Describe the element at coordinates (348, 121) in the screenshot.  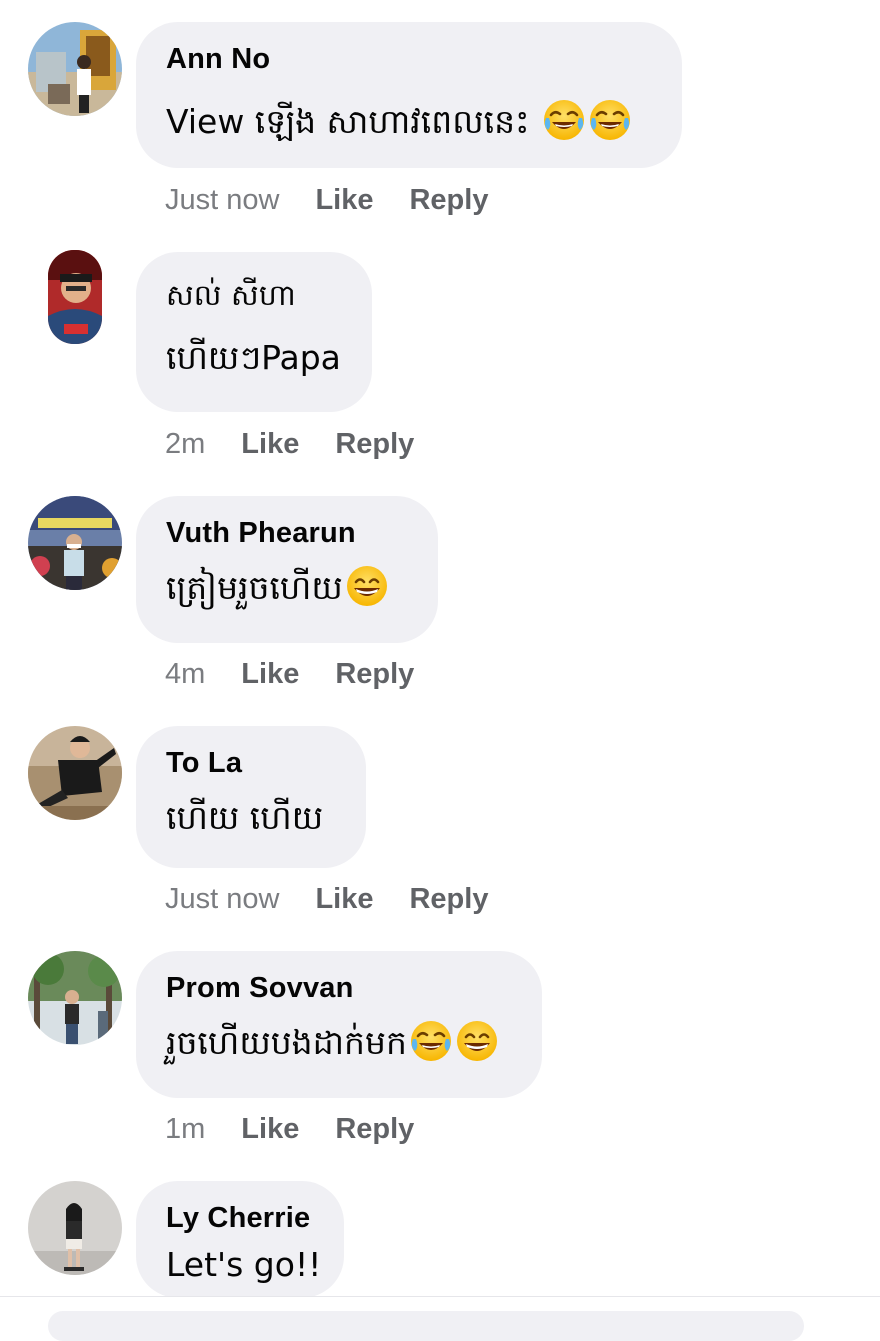
I see `comment-text: View ឡើង សាហាវពេលនេះ` at that location.